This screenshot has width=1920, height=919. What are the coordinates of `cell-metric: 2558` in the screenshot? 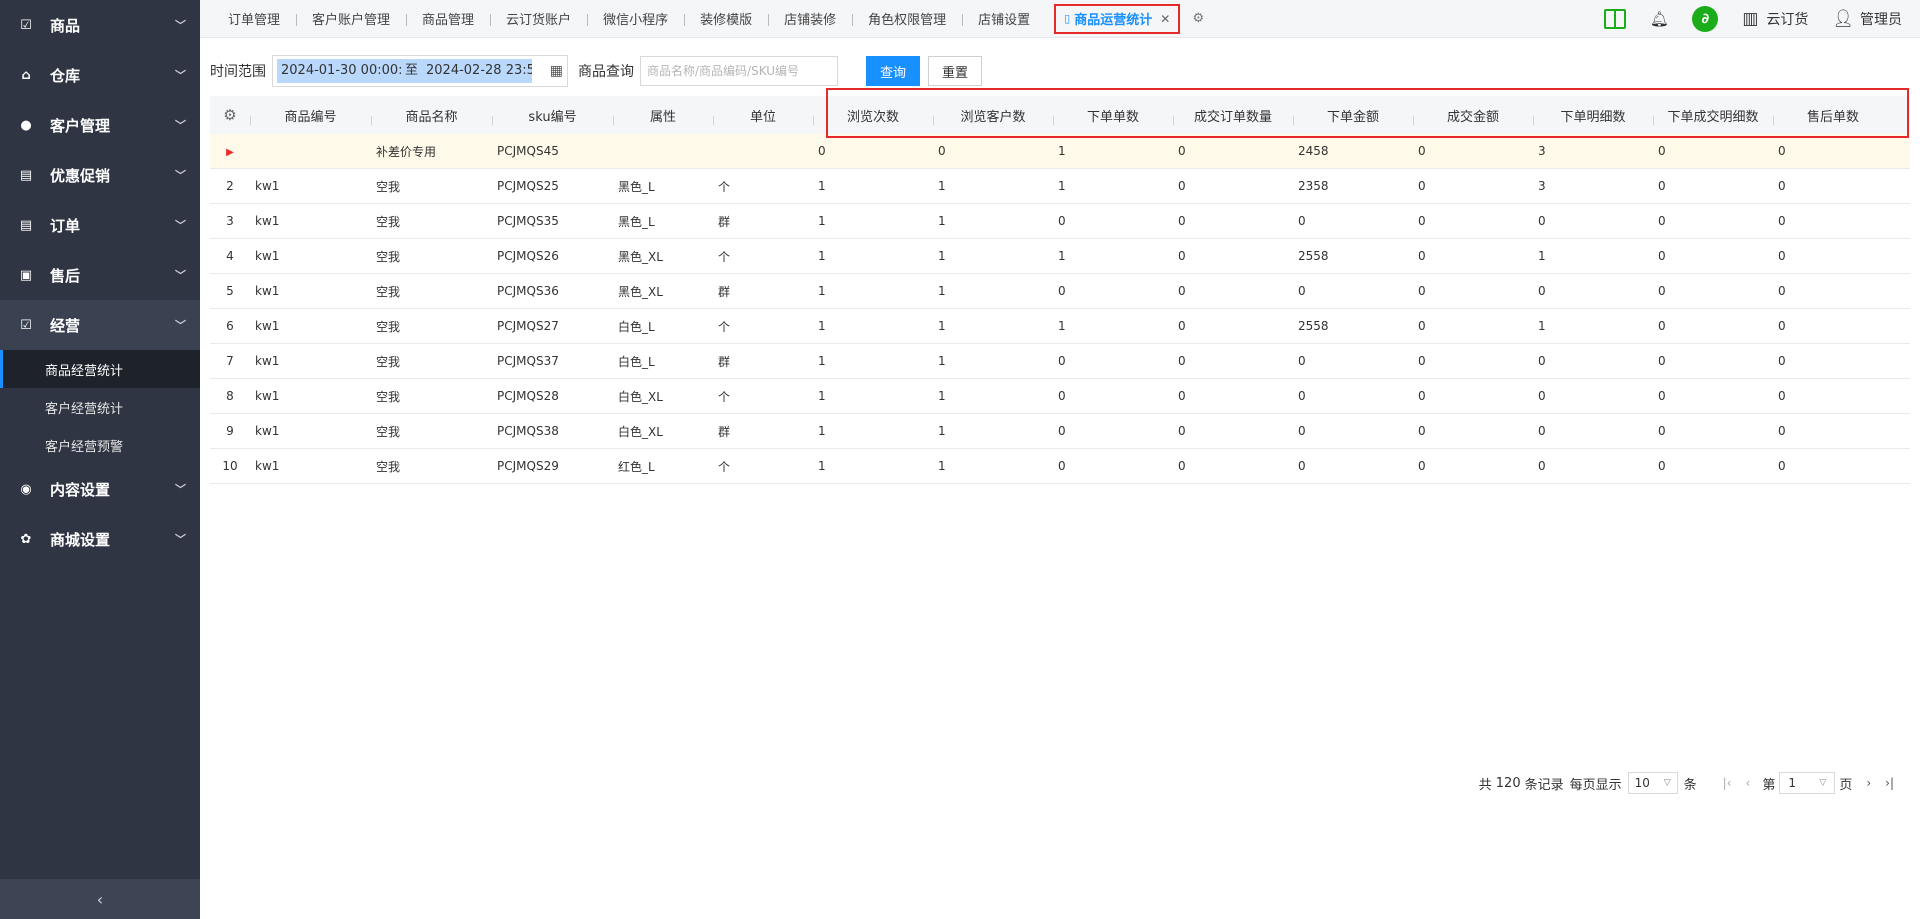 It's located at (1313, 326).